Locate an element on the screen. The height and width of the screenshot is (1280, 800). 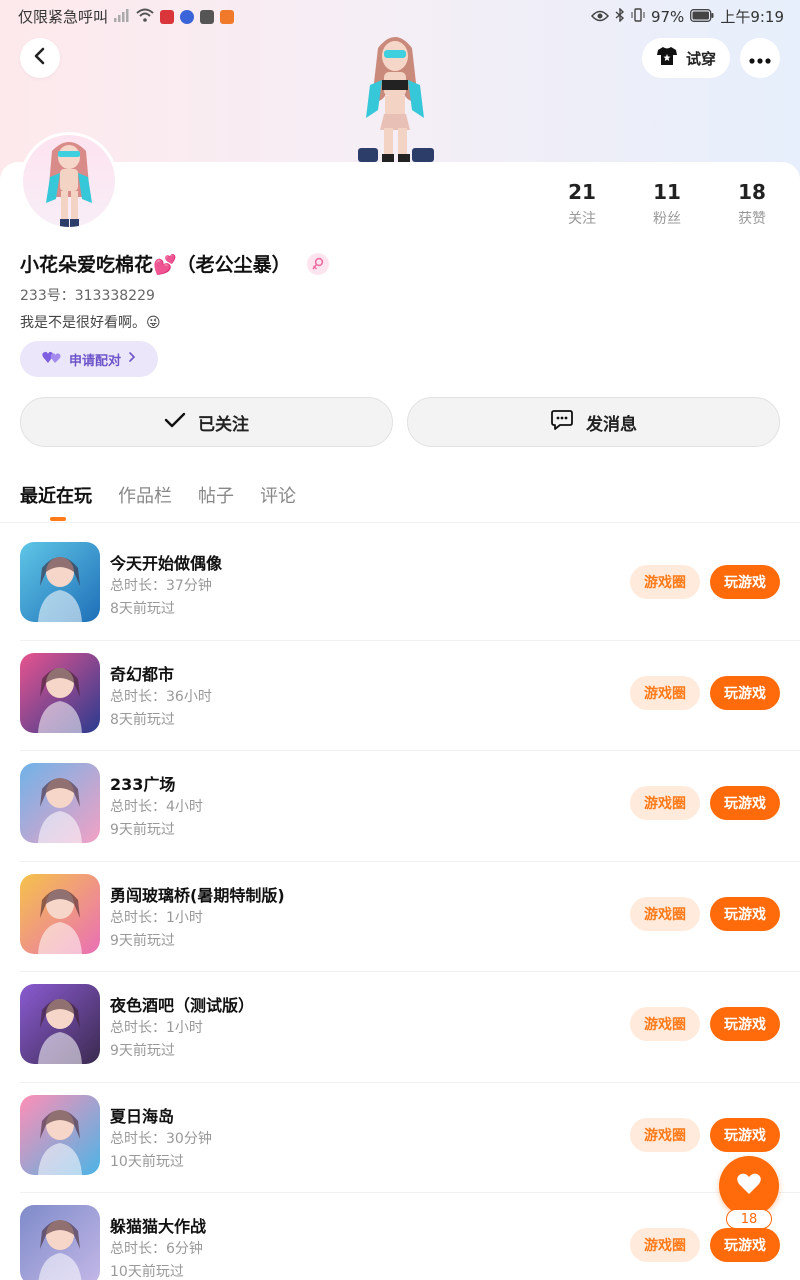
tab-recently-played: 最近在玩 is located at coordinates (56, 502).